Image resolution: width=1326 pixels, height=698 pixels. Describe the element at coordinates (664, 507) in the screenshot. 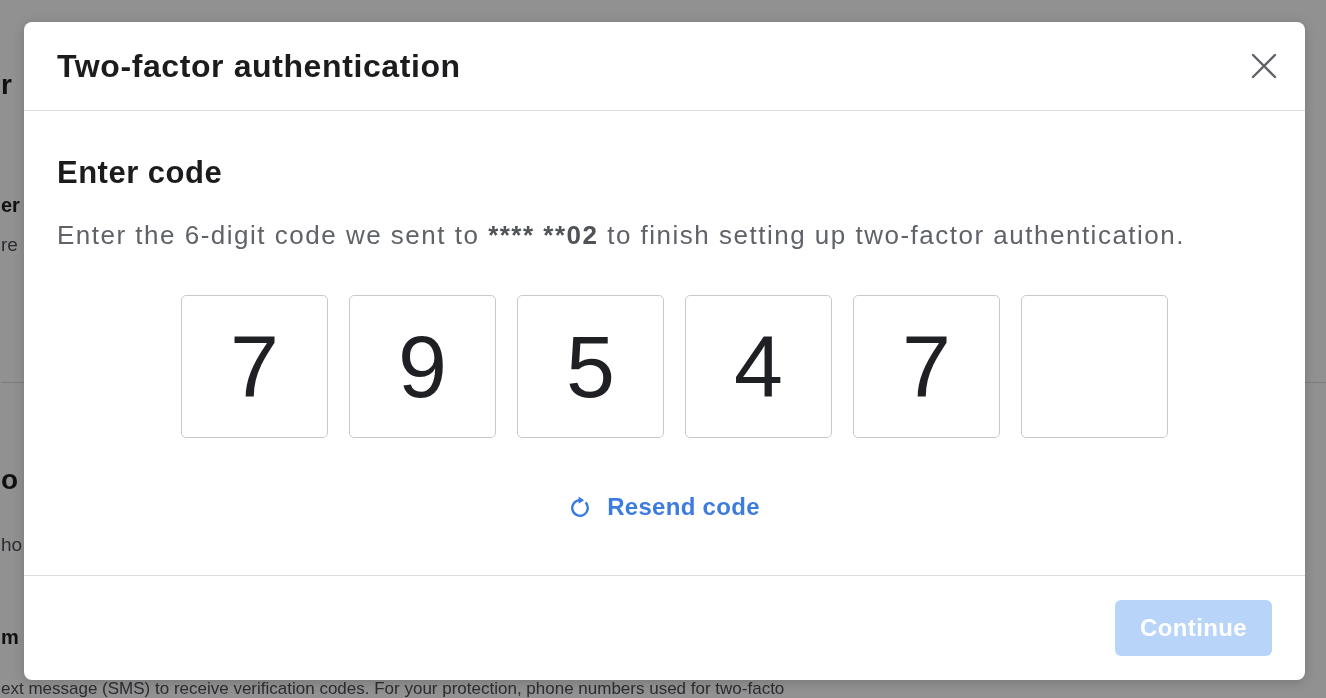

I see `resend-code-link: Resend code` at that location.